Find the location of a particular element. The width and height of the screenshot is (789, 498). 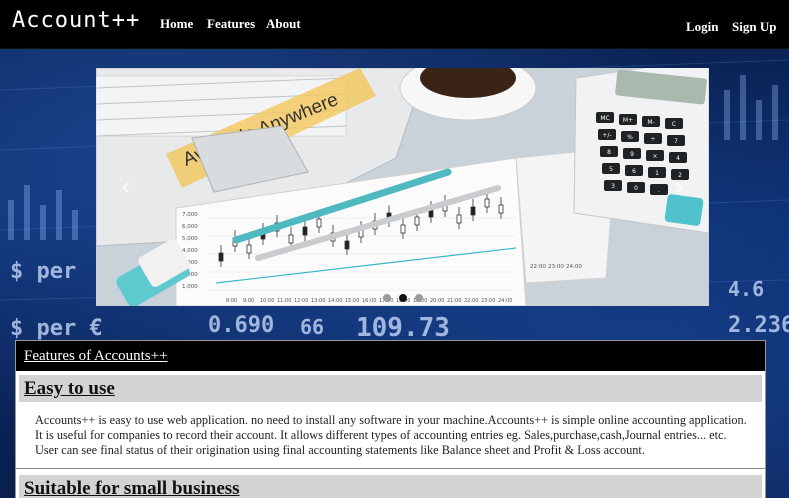

svg-text: 8 is located at coordinates (609, 152).